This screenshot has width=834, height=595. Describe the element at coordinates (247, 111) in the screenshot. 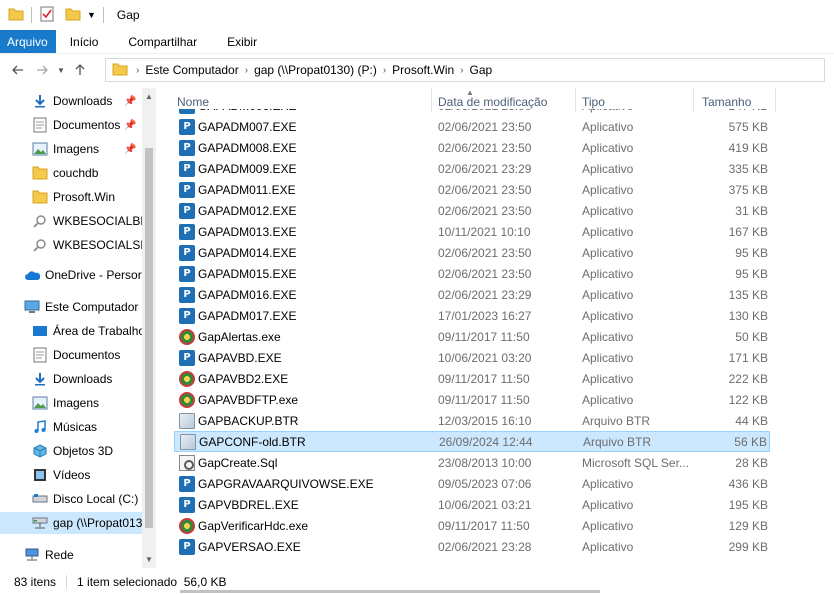

I see `file-name: GAPADM006.EXE` at that location.